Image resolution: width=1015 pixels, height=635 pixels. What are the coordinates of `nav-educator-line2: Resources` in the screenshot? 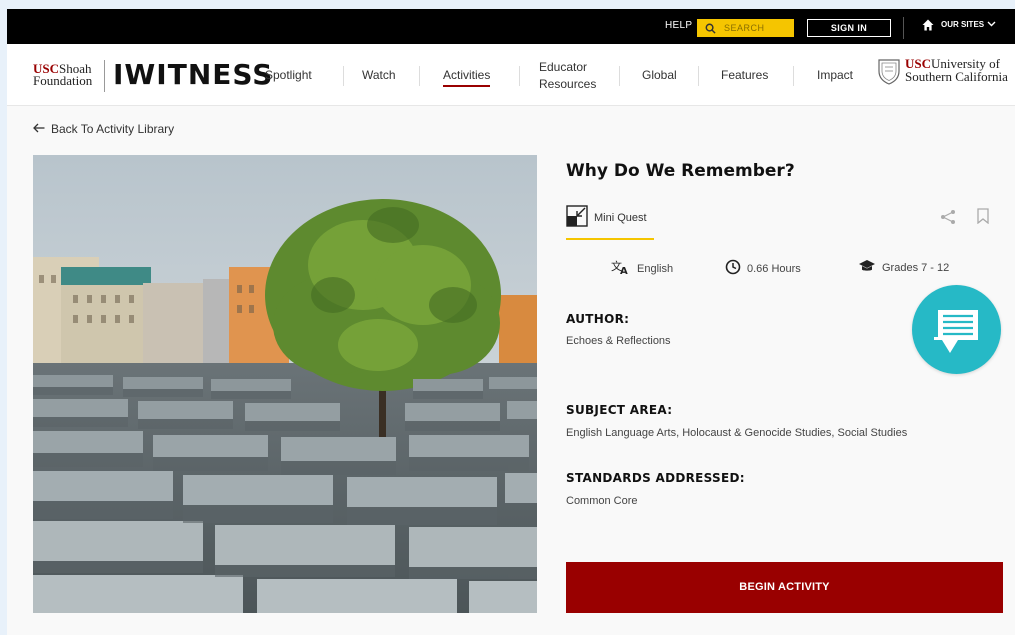 It's located at (568, 84).